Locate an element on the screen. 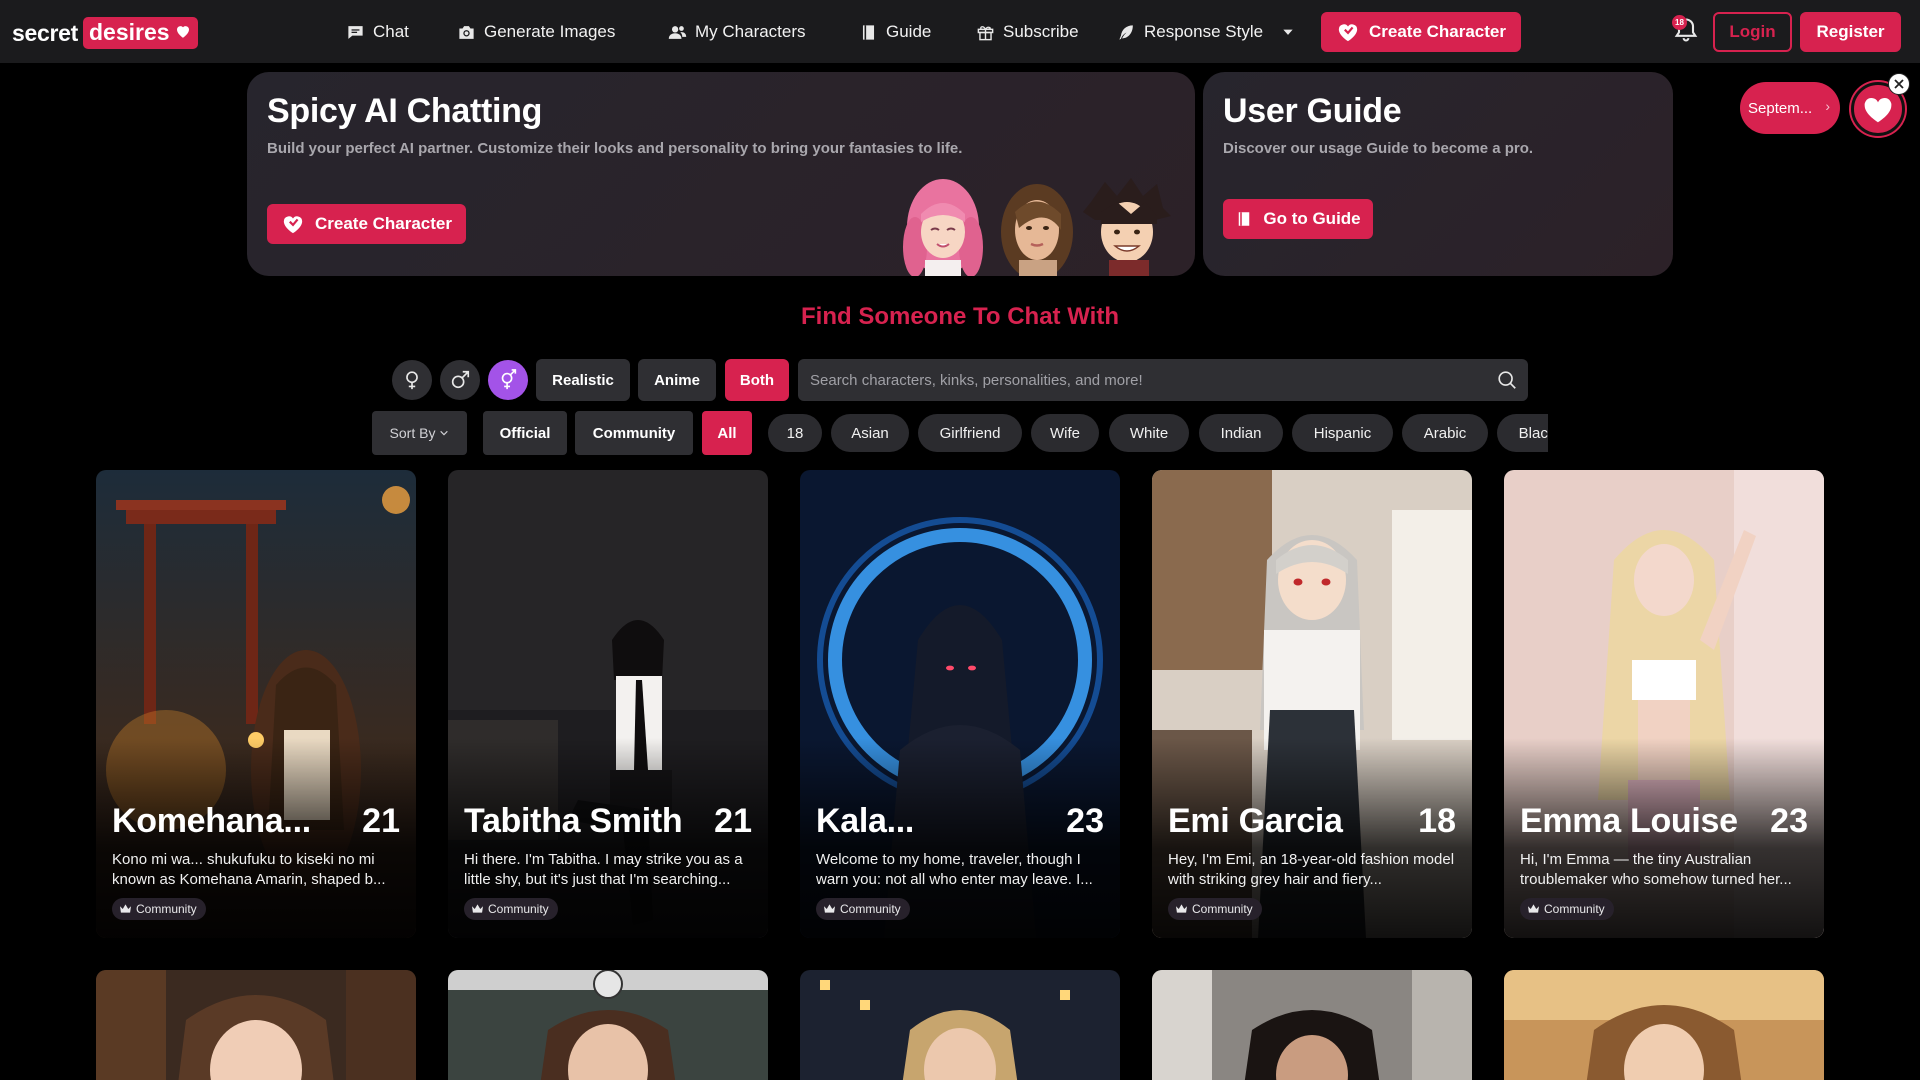 The height and width of the screenshot is (1080, 1920). nav-response-style-label: Response Style is located at coordinates (1204, 31).